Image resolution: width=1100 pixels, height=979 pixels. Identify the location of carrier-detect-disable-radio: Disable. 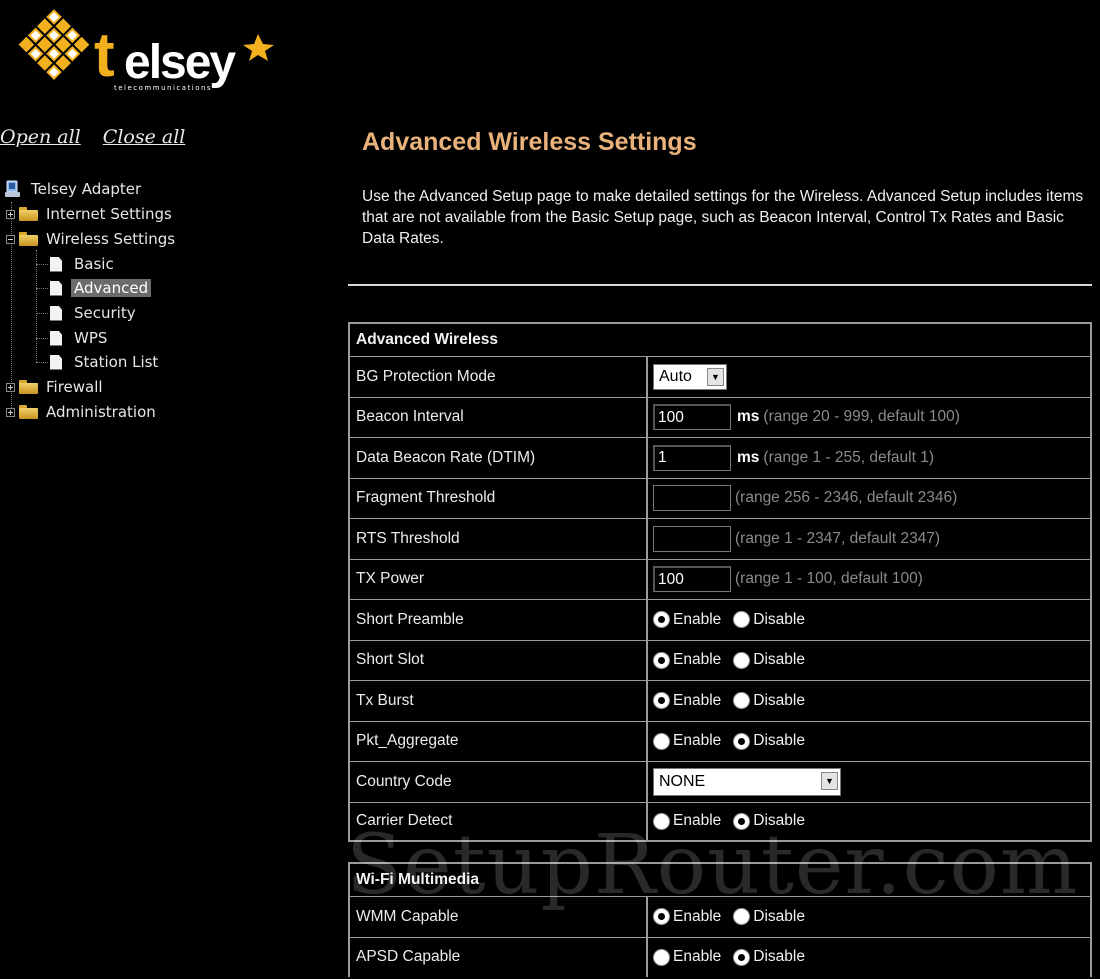
(769, 821).